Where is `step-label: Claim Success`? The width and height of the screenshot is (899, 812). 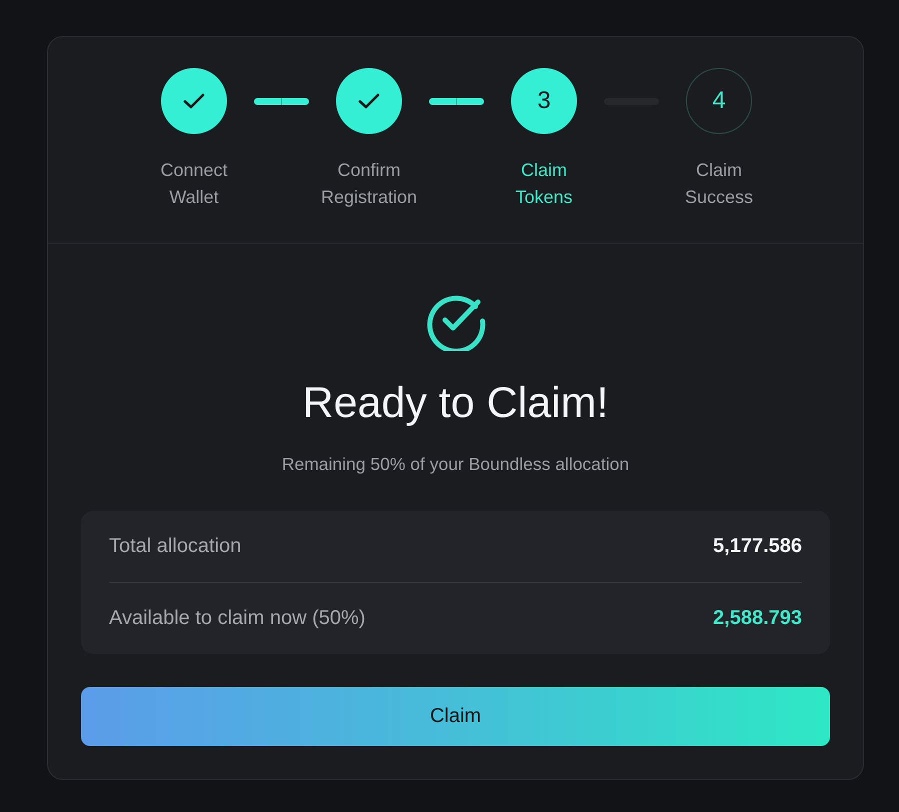
step-label: Claim Success is located at coordinates (718, 184).